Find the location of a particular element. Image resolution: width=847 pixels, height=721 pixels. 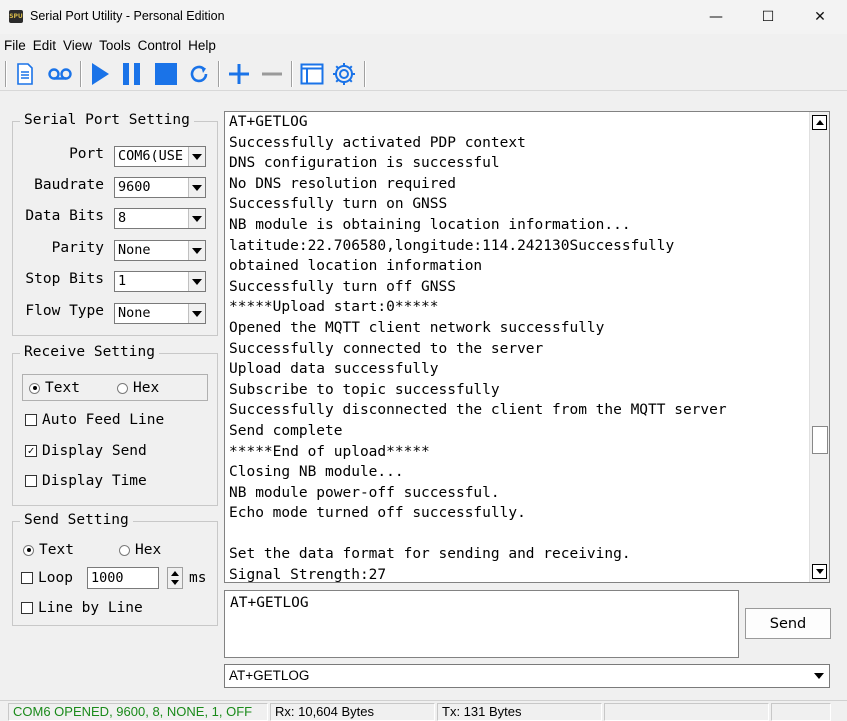

new-file-button is located at coordinates (25, 74).